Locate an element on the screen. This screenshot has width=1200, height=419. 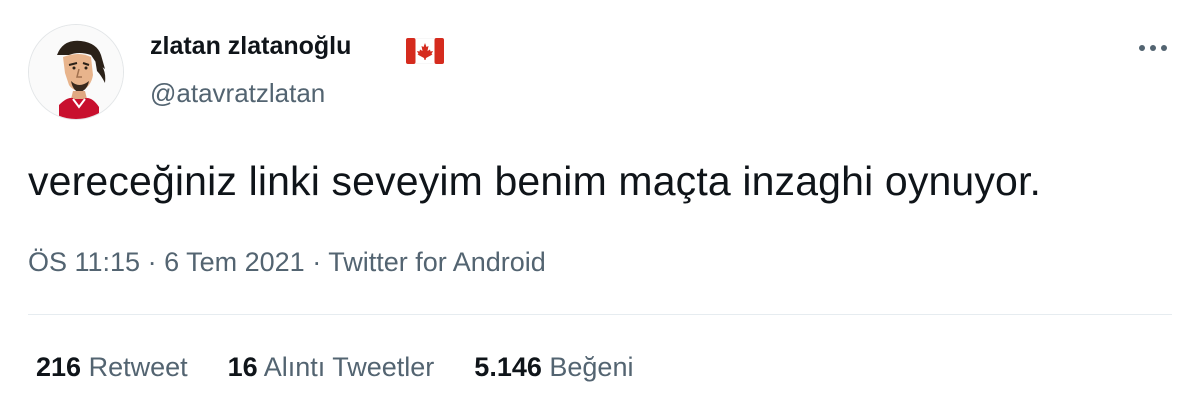
more-icon is located at coordinates (1153, 48).